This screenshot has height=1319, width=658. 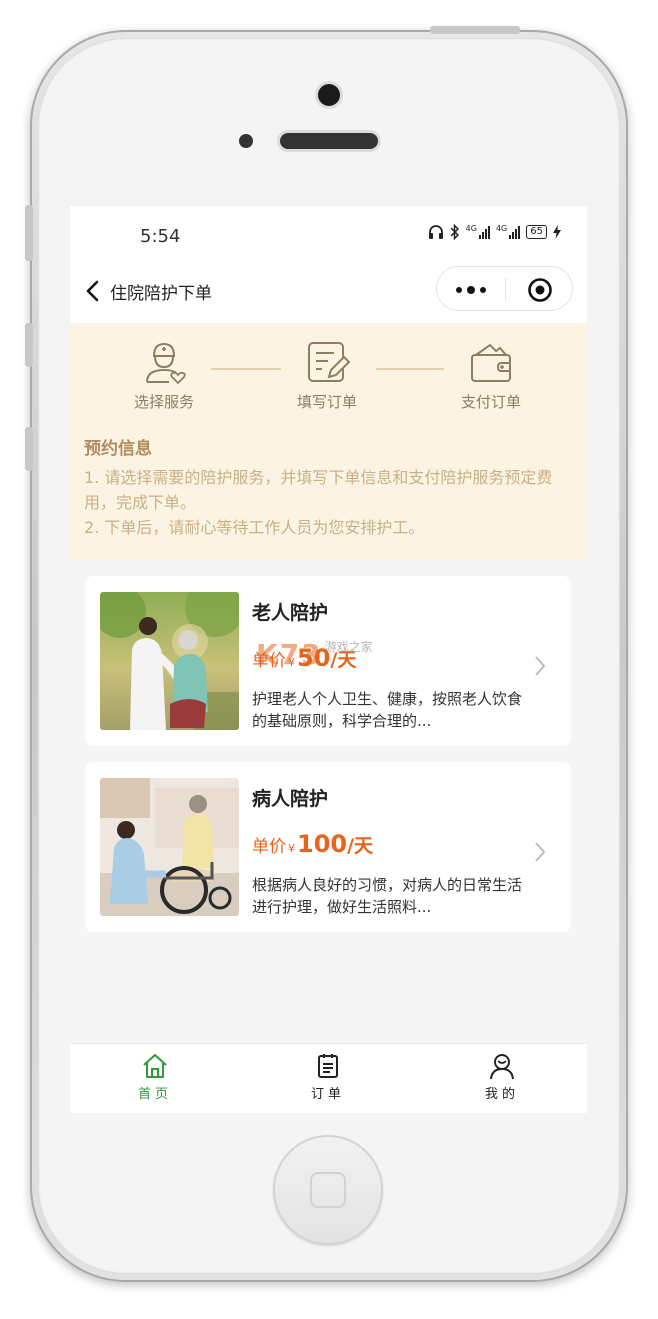 I want to click on earpiece-speaker, so click(x=329, y=141).